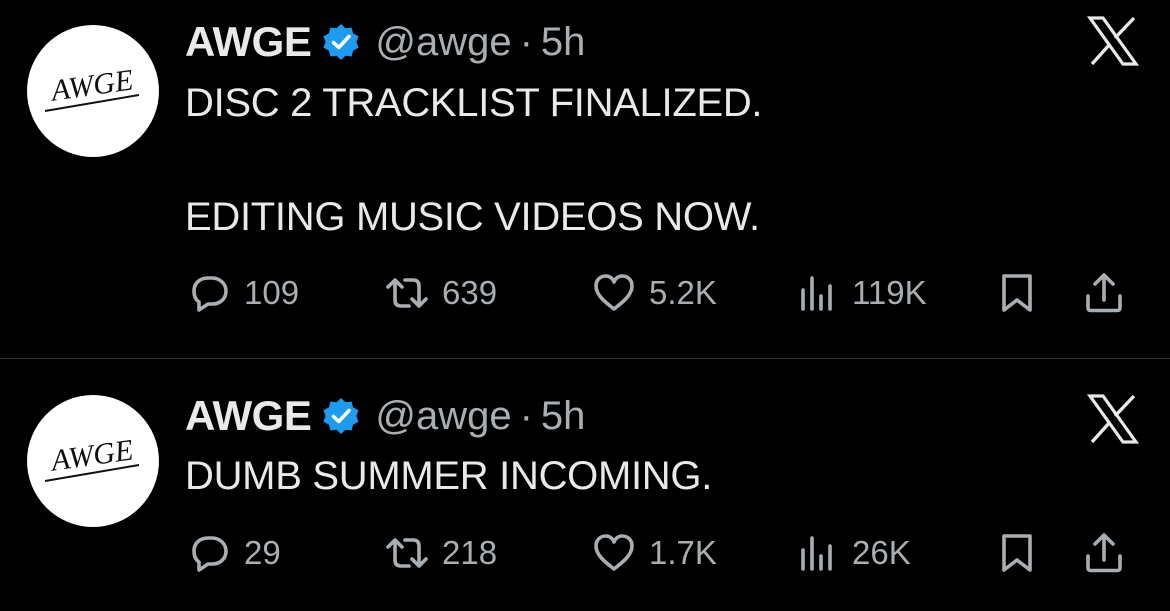 This screenshot has width=1170, height=611. I want to click on like-count: 1.7K, so click(683, 552).